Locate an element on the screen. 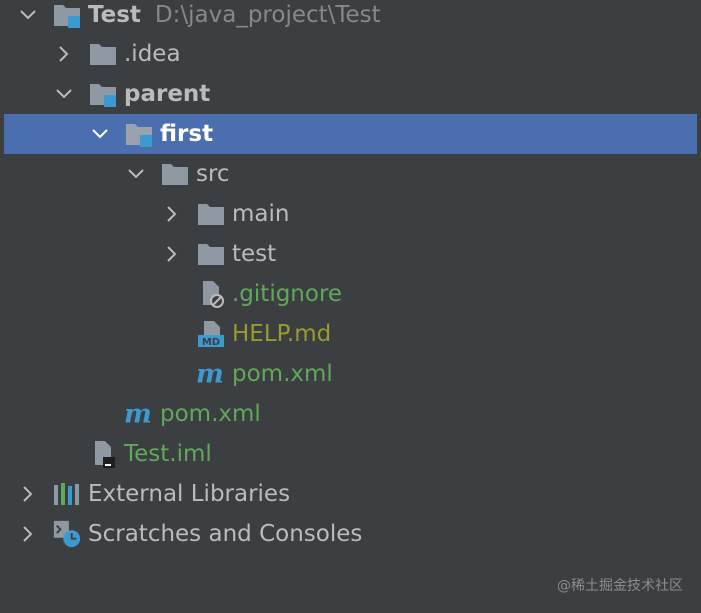 The height and width of the screenshot is (613, 701). library-icon is located at coordinates (67, 494).